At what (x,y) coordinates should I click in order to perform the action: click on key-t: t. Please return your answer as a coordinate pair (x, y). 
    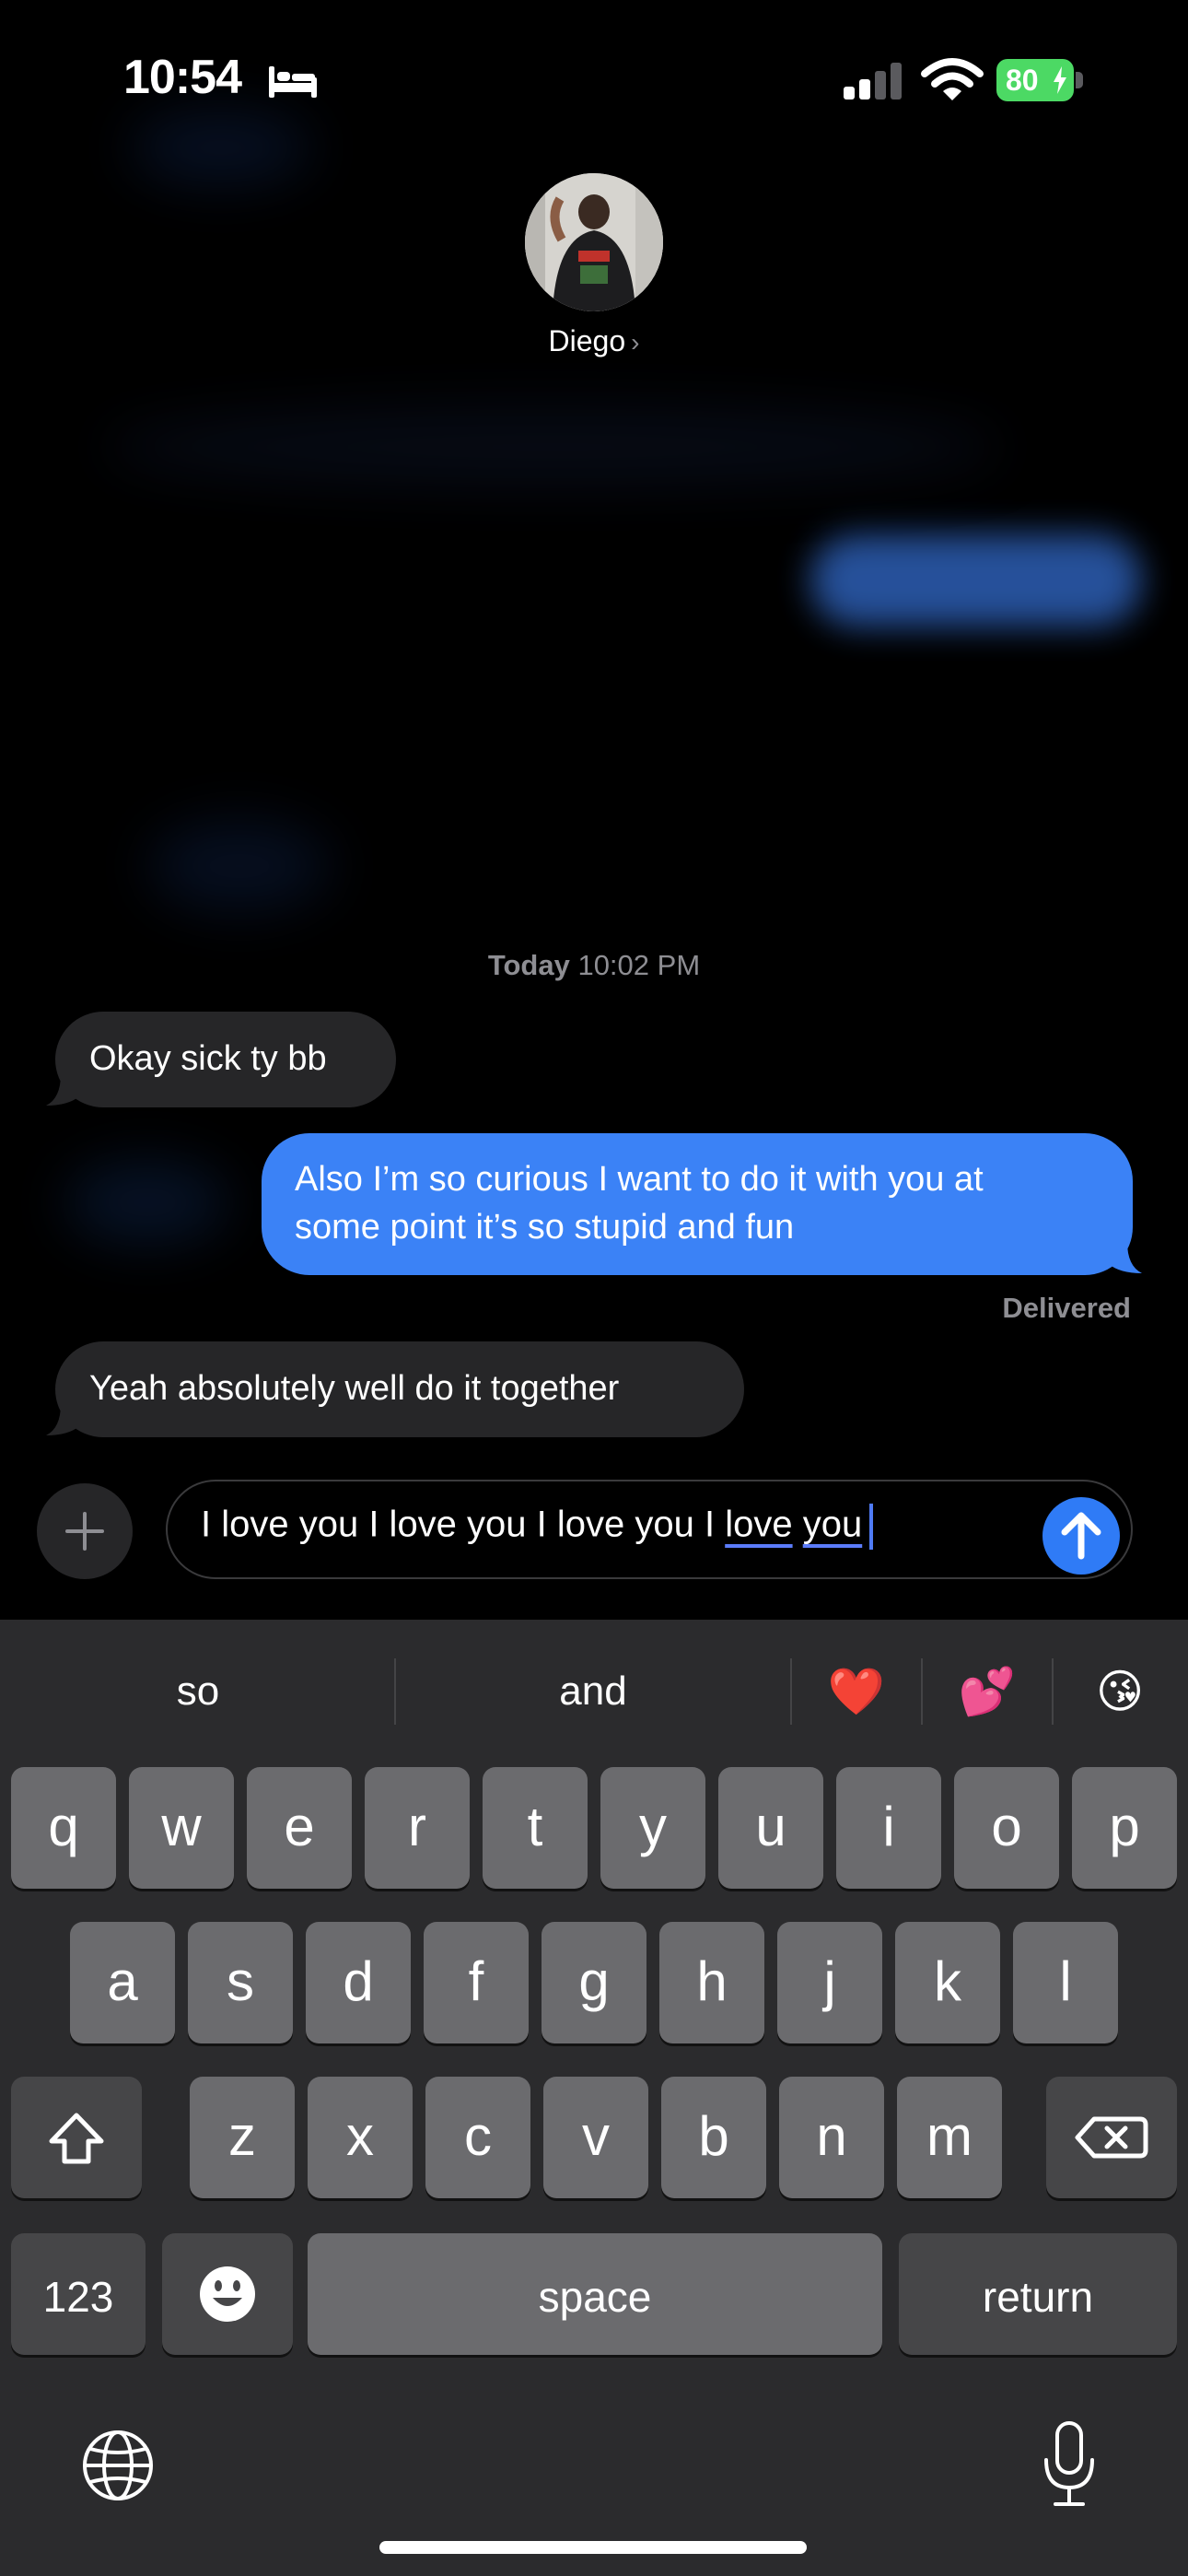
    Looking at the image, I should click on (535, 1828).